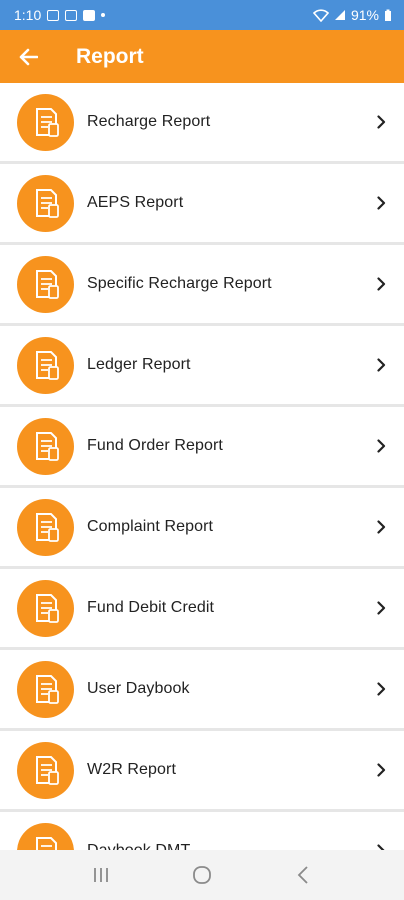 The height and width of the screenshot is (900, 404). I want to click on w2r-icon, so click(45, 770).